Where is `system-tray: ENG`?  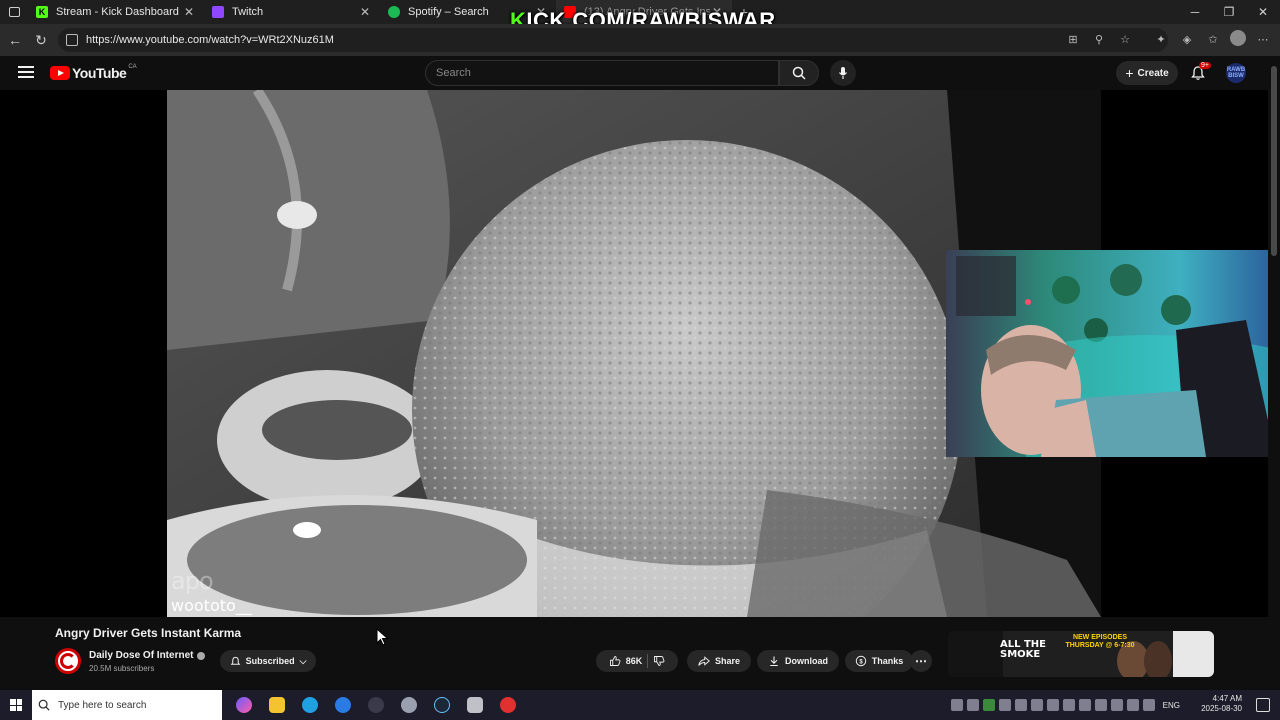 system-tray: ENG is located at coordinates (1065, 705).